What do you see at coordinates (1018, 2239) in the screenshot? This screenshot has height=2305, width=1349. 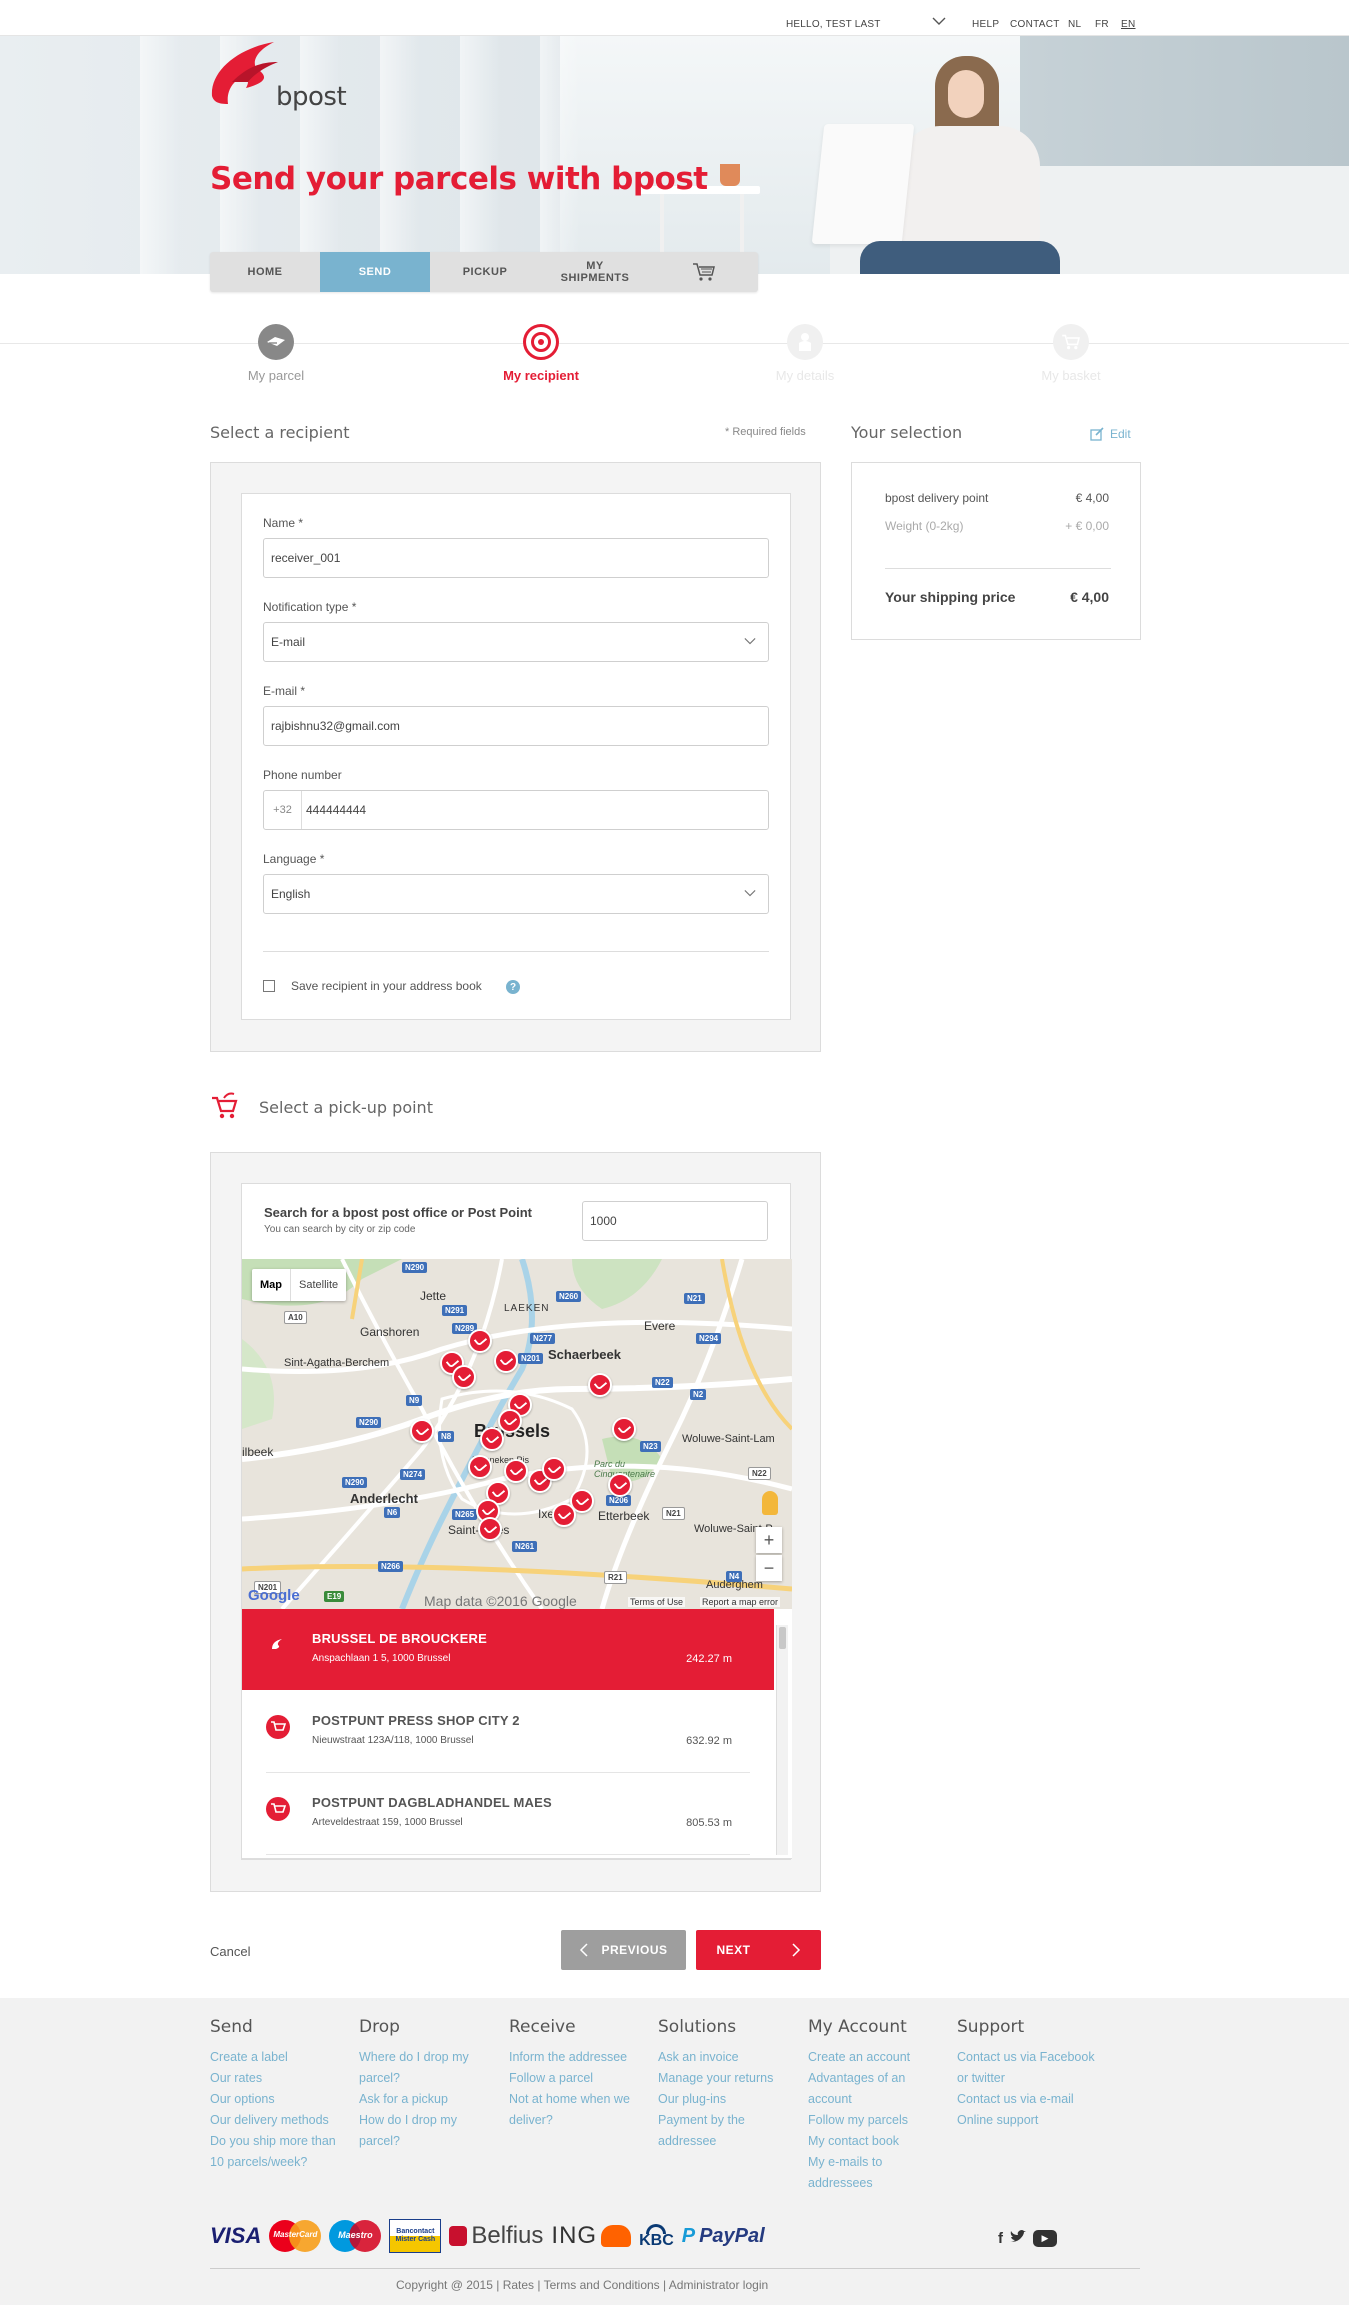 I see `twitter-icon` at bounding box center [1018, 2239].